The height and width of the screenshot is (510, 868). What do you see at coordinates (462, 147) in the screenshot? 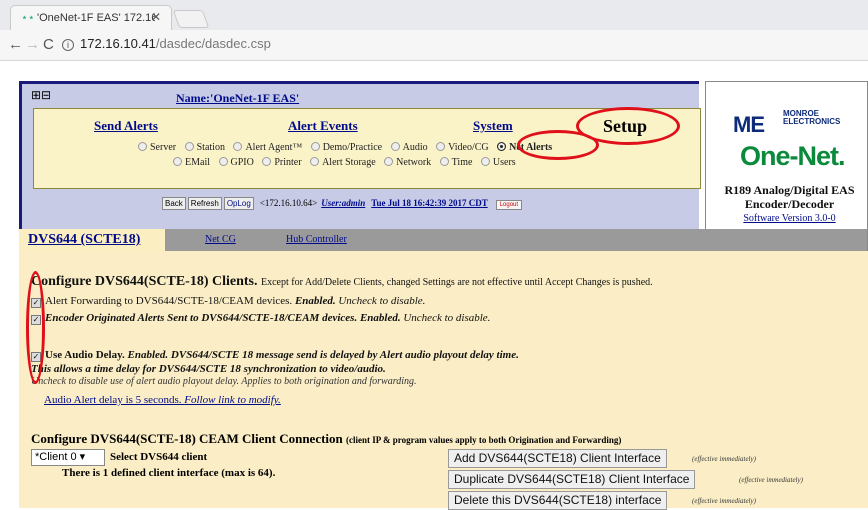
I see `radio-video-cg: Video/CG` at bounding box center [462, 147].